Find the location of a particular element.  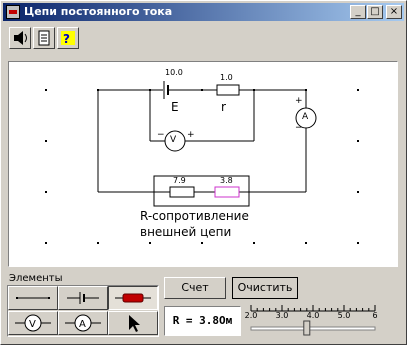

pointer-arrow-icon is located at coordinates (134, 323).